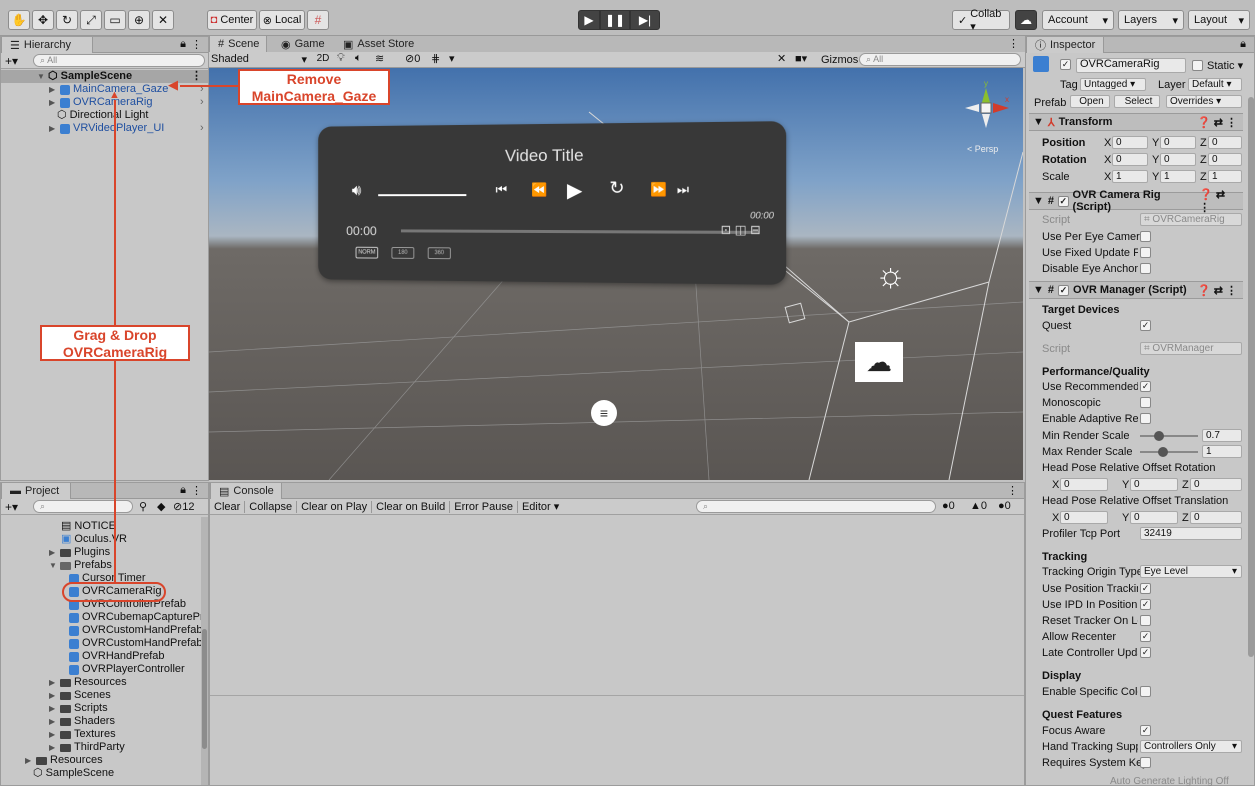 This screenshot has width=1255, height=786. I want to click on scale-z-field: 1, so click(1225, 176).